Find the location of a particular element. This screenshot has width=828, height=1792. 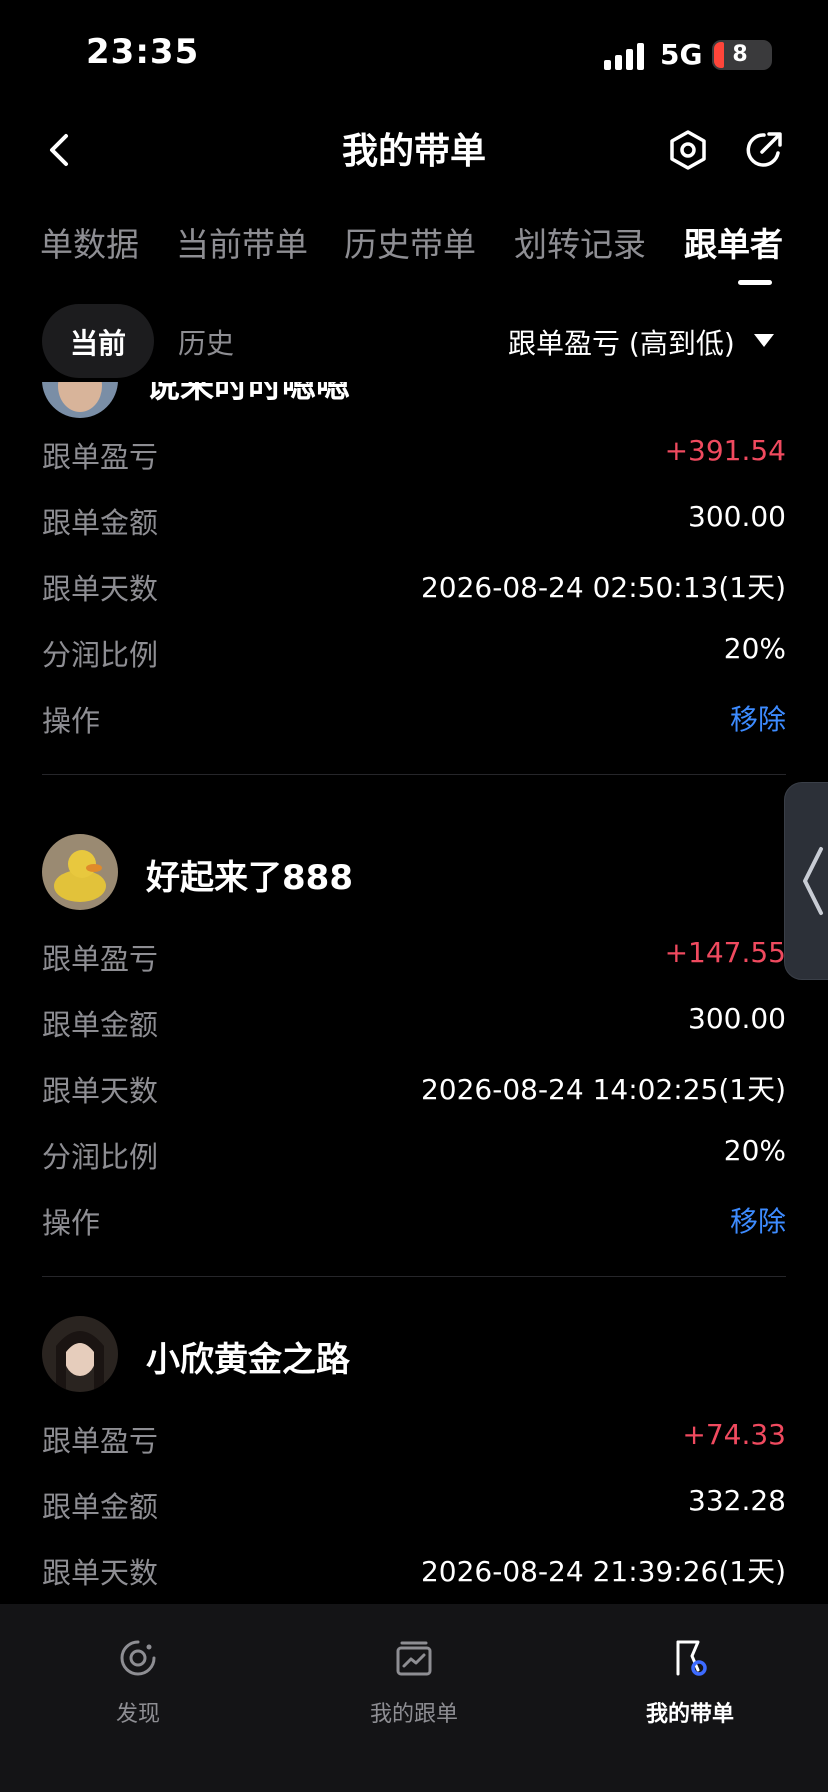

tab-followers: 跟单者 is located at coordinates (733, 242).